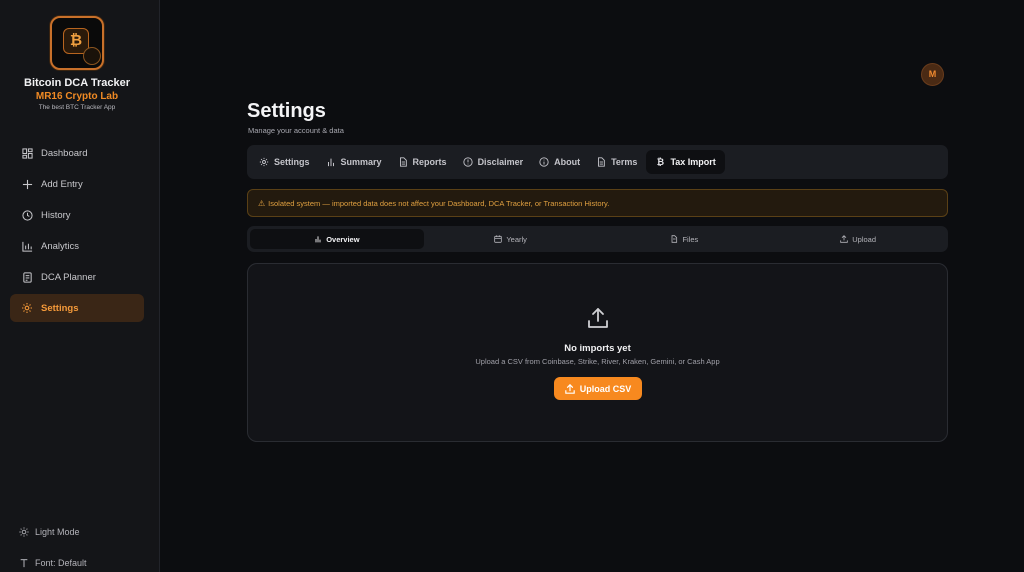  Describe the element at coordinates (61, 562) in the screenshot. I see `font-label: Font: Default` at that location.